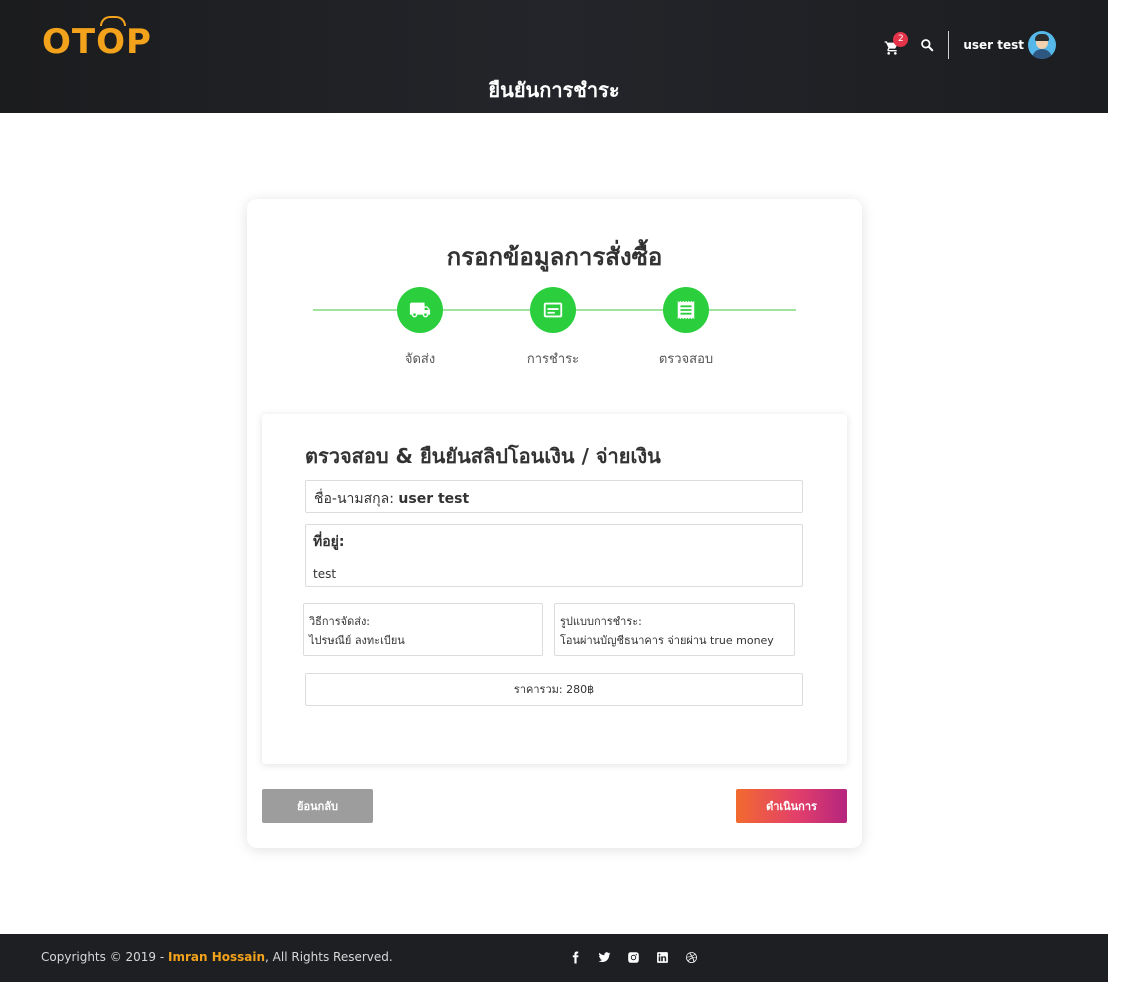  I want to click on twitter-icon, so click(604, 957).